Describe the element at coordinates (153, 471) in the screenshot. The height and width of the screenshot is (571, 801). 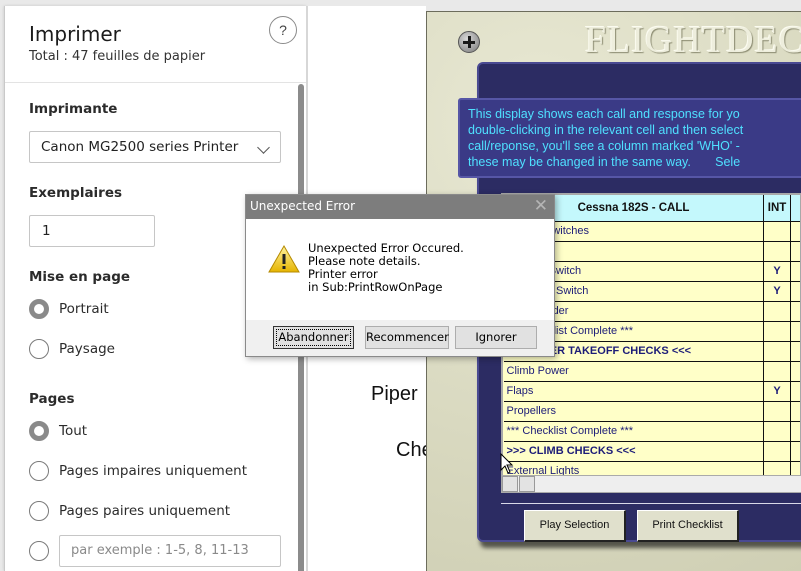
I see `radio-label: Pages impaires uniquement` at that location.